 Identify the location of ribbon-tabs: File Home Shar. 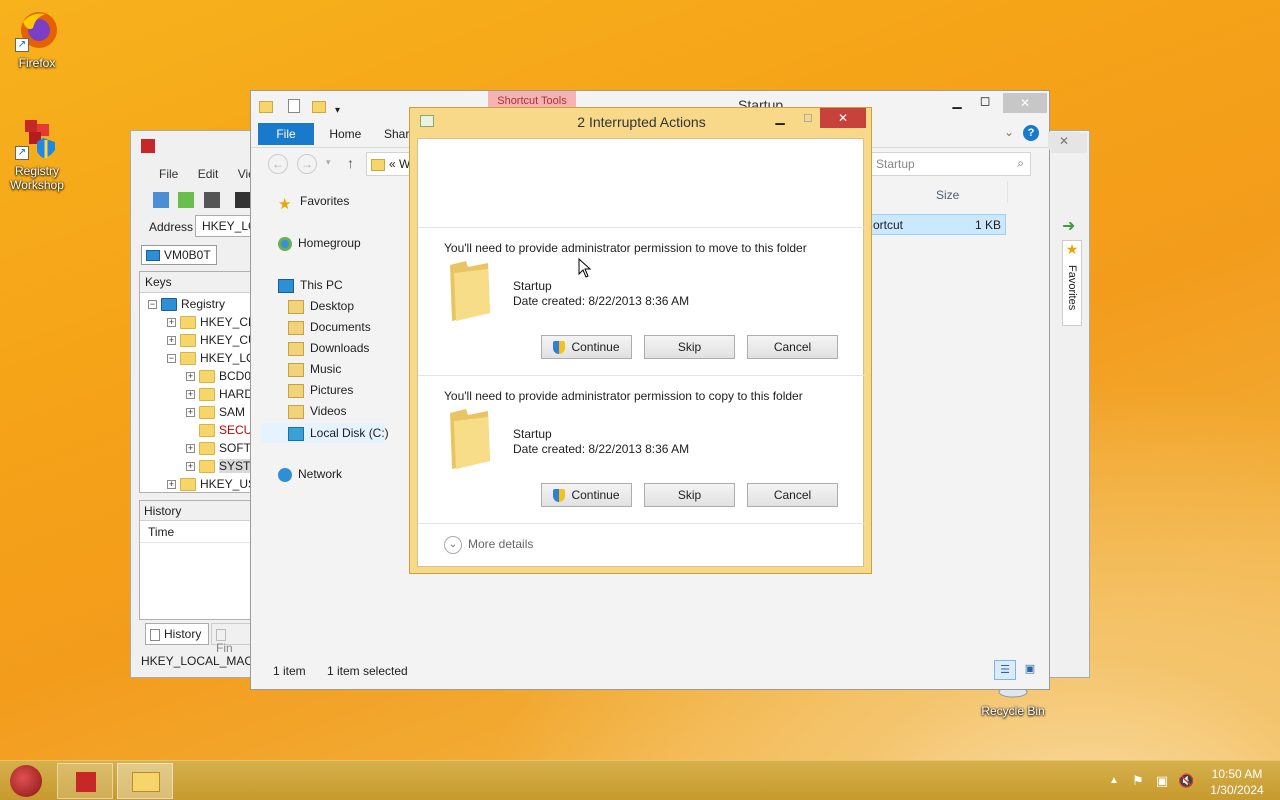
(337, 134).